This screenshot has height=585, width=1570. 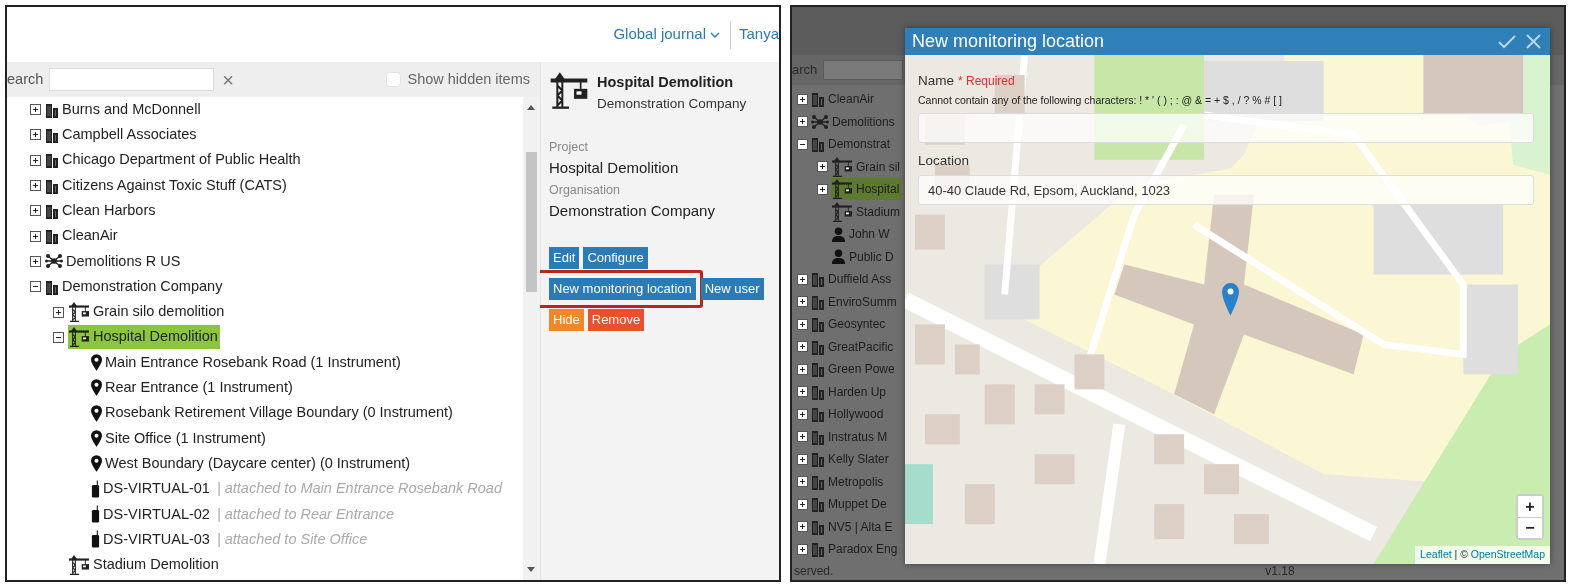 What do you see at coordinates (566, 319) in the screenshot?
I see `action-button: Hide` at bounding box center [566, 319].